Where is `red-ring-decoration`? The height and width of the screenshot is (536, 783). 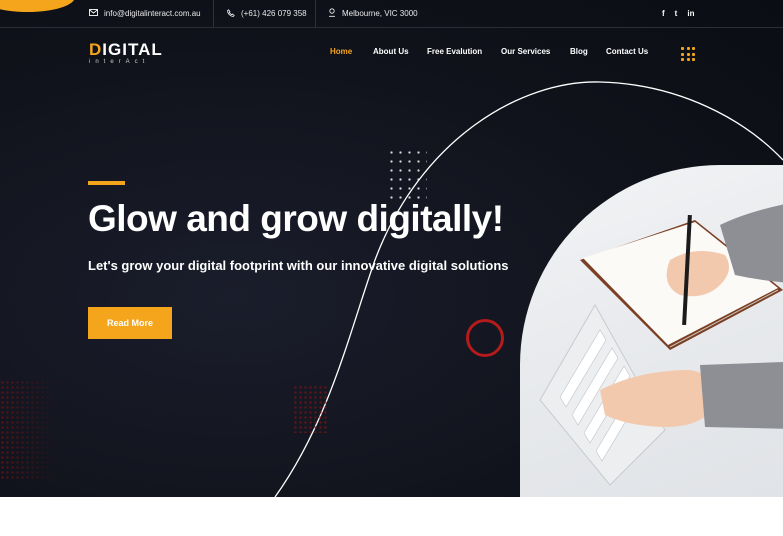
red-ring-decoration is located at coordinates (485, 338).